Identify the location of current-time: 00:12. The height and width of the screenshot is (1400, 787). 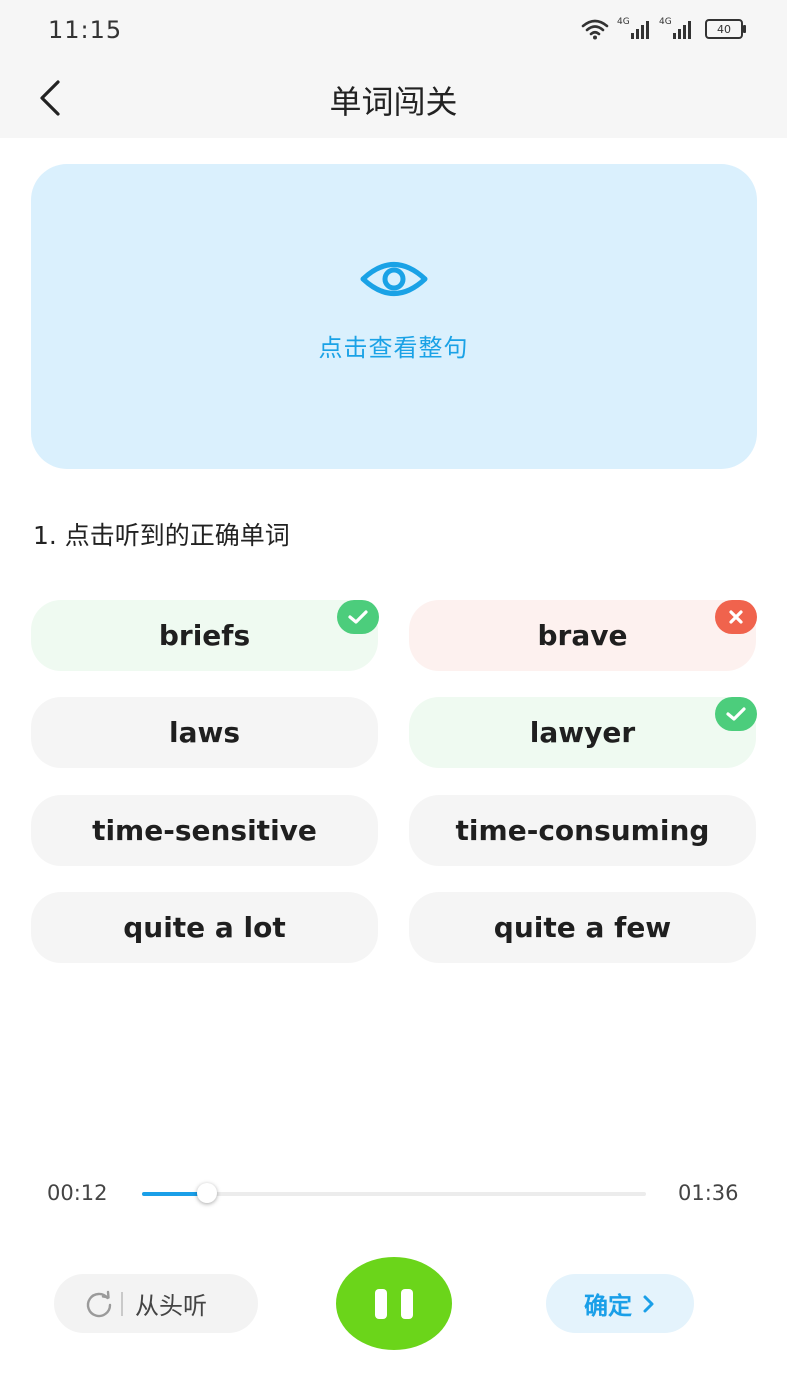
(77, 1193).